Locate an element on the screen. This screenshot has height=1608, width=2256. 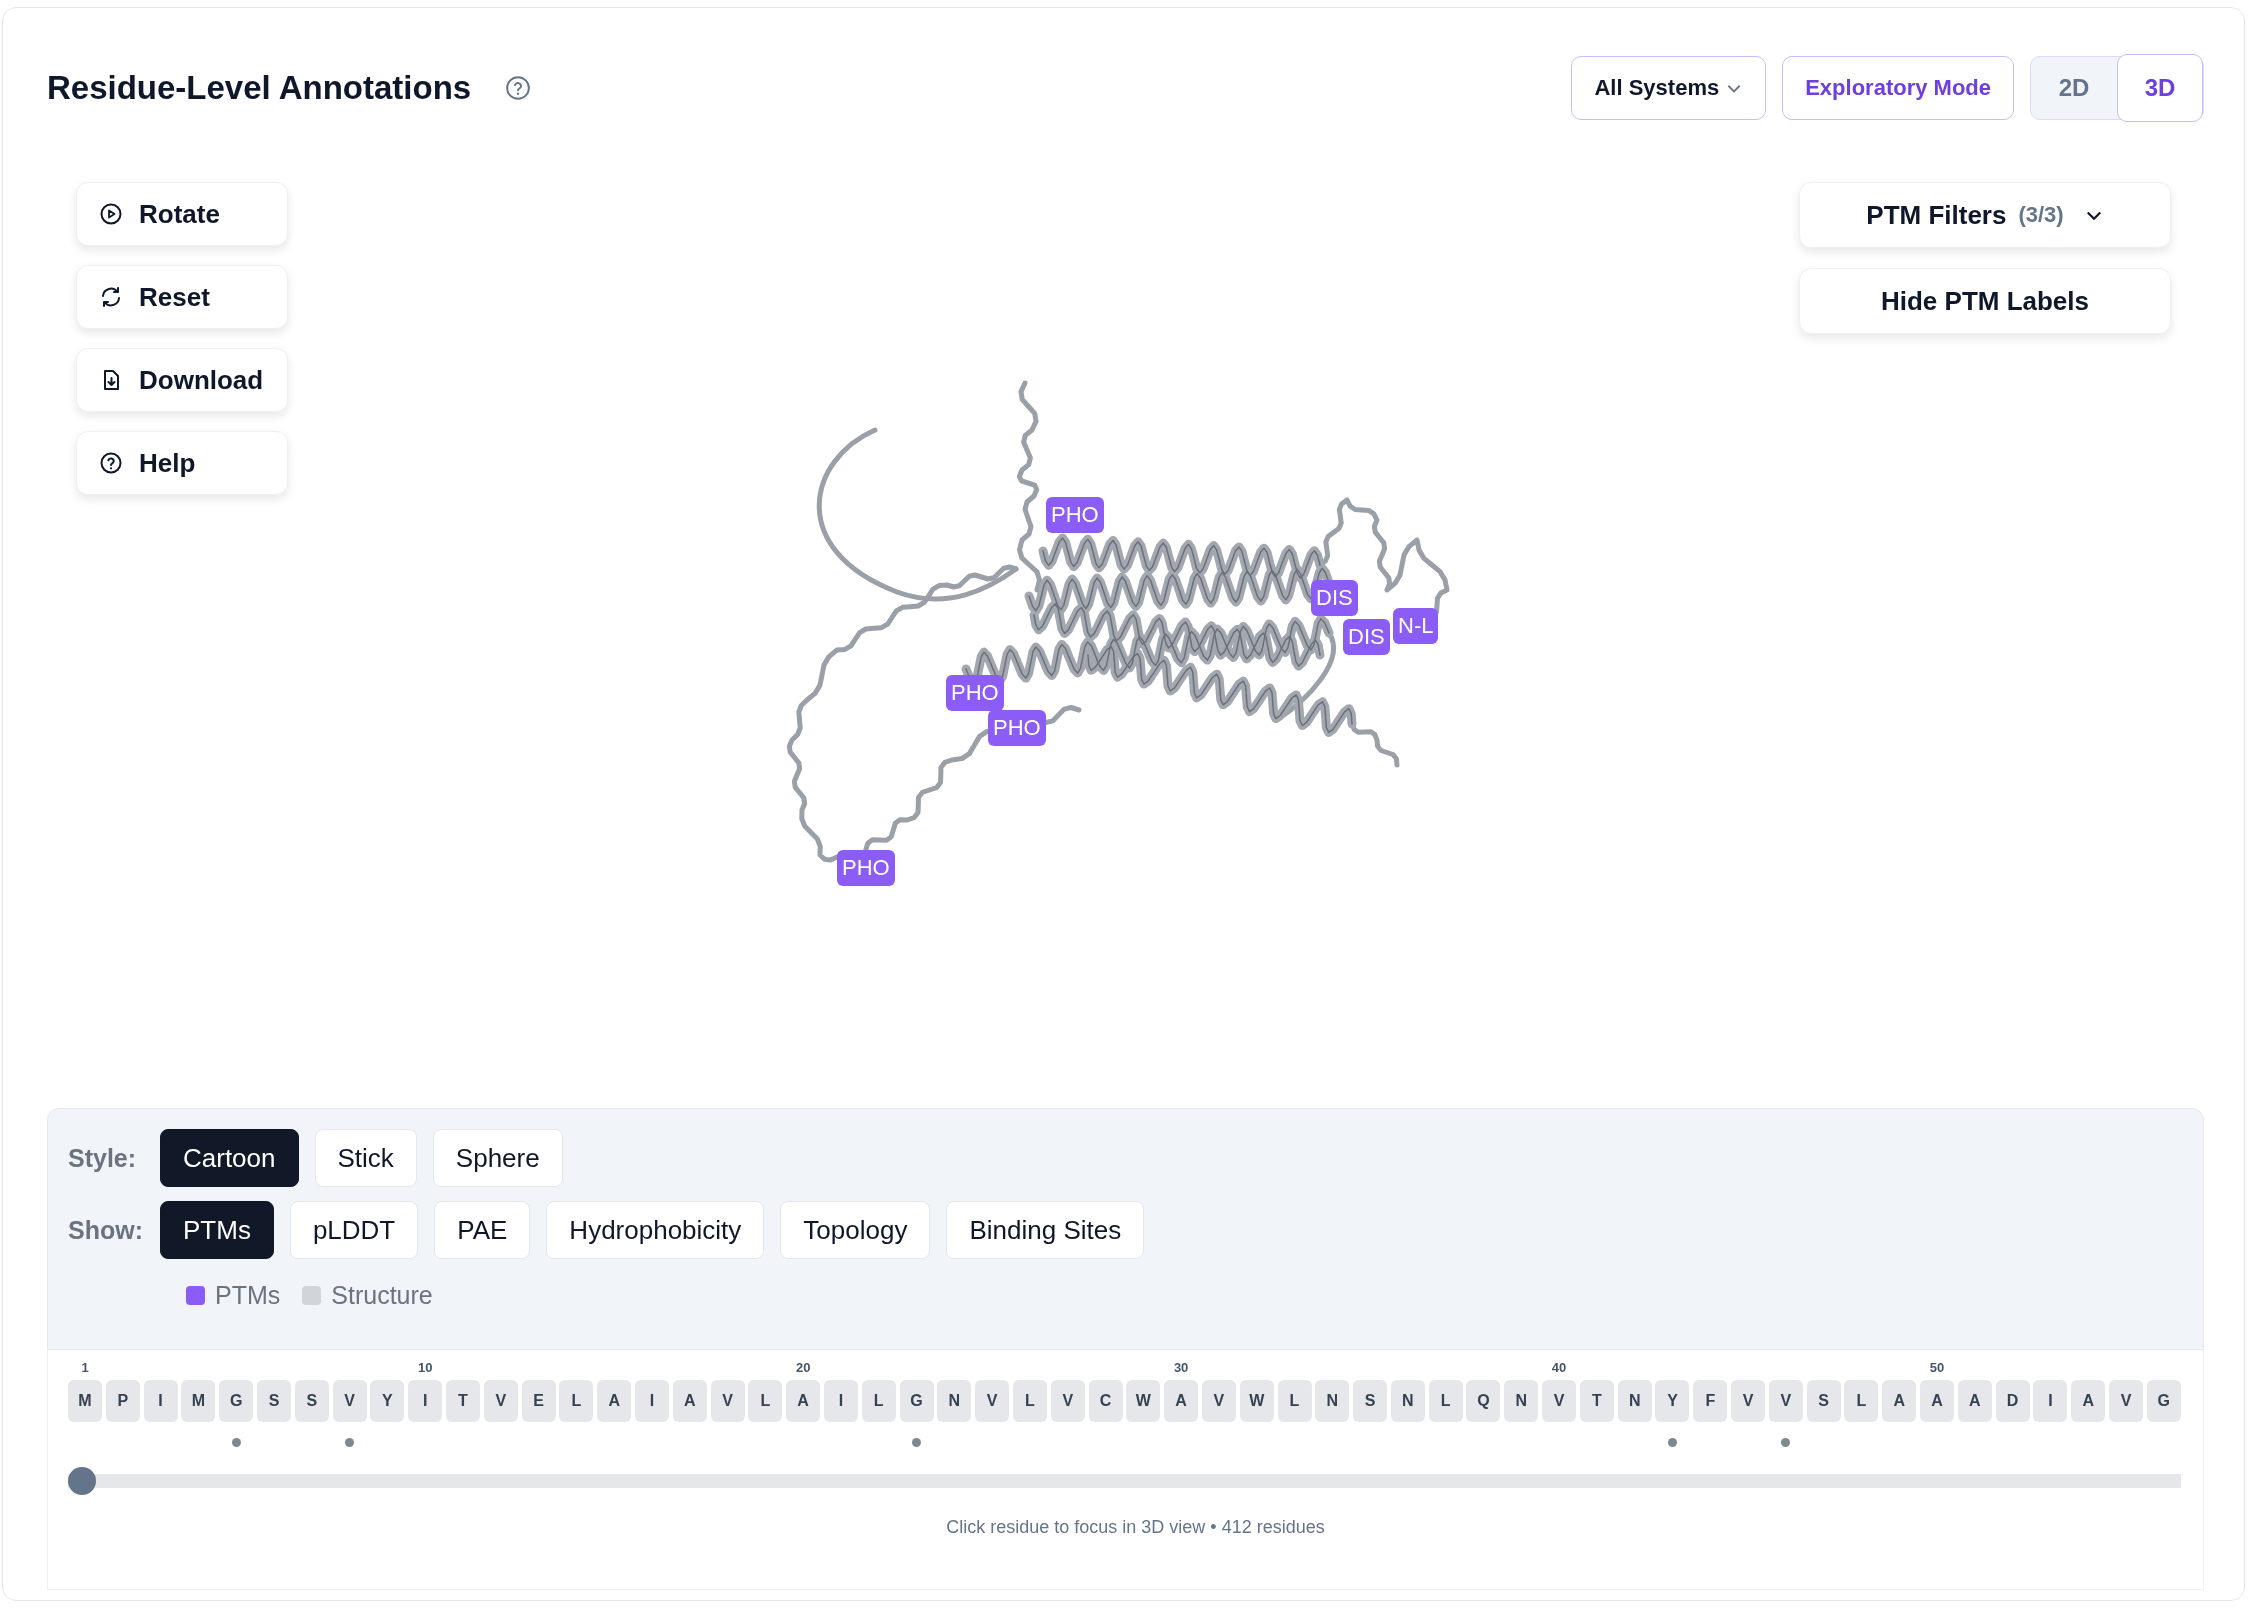
style-option: Cartoon is located at coordinates (229, 1158).